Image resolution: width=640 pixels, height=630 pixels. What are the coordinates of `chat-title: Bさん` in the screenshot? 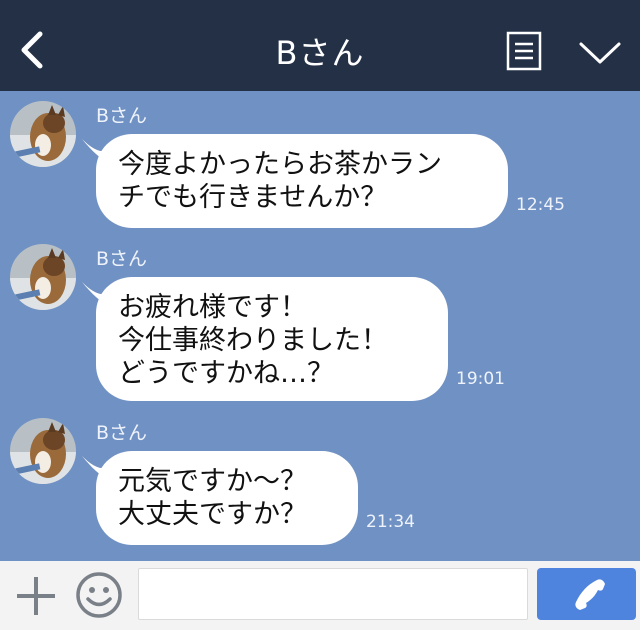 It's located at (320, 53).